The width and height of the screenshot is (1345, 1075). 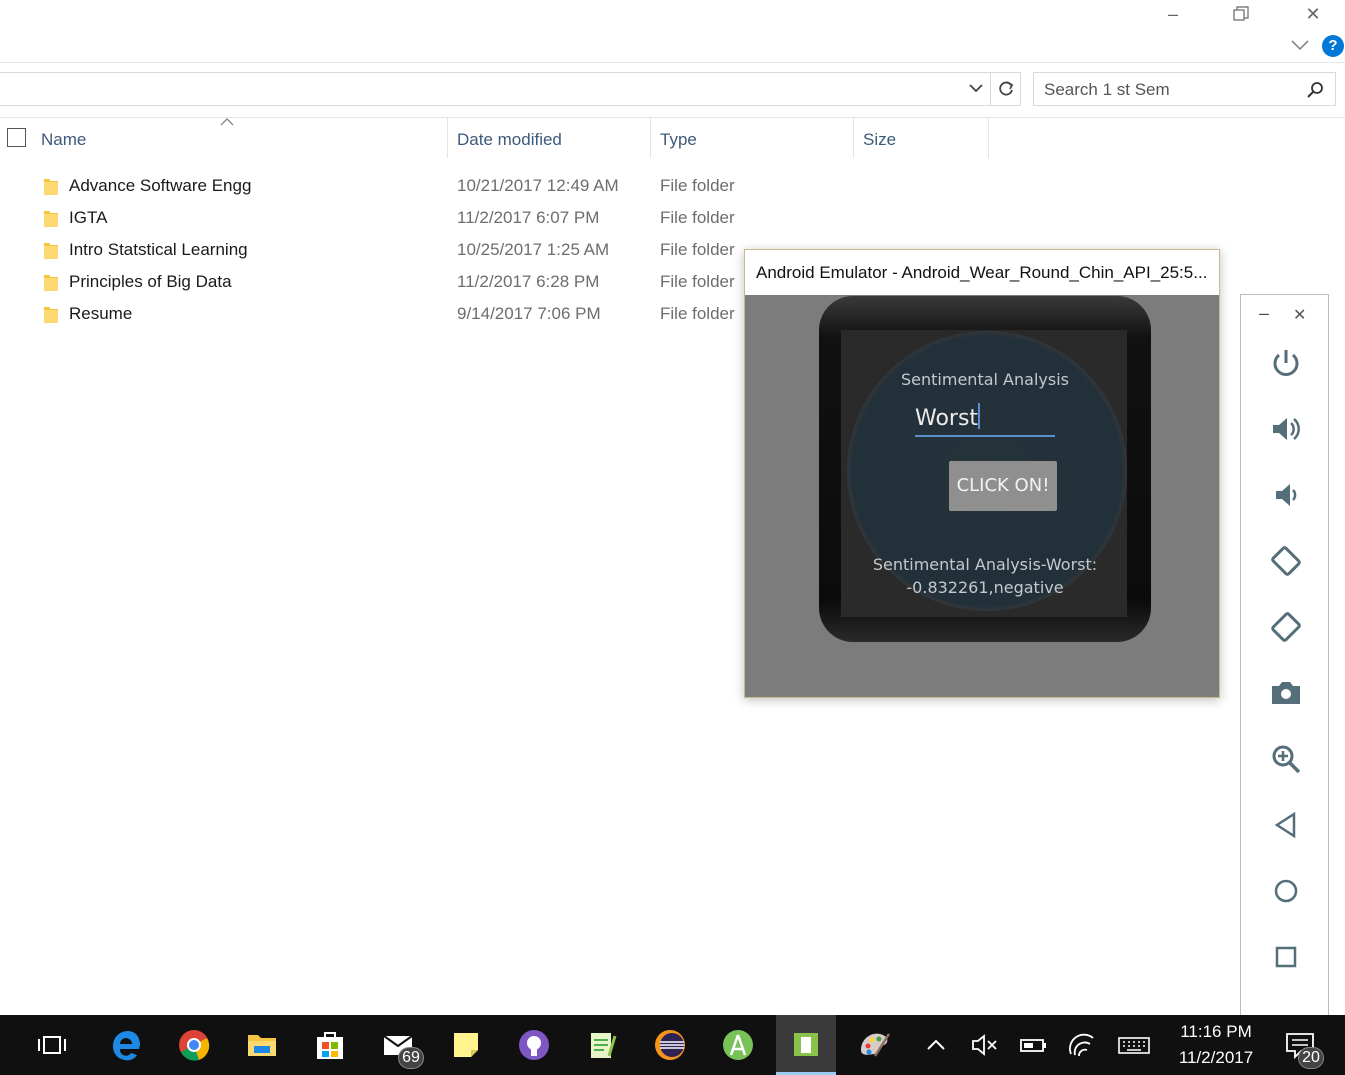 I want to click on volume-up-icon, so click(x=1286, y=429).